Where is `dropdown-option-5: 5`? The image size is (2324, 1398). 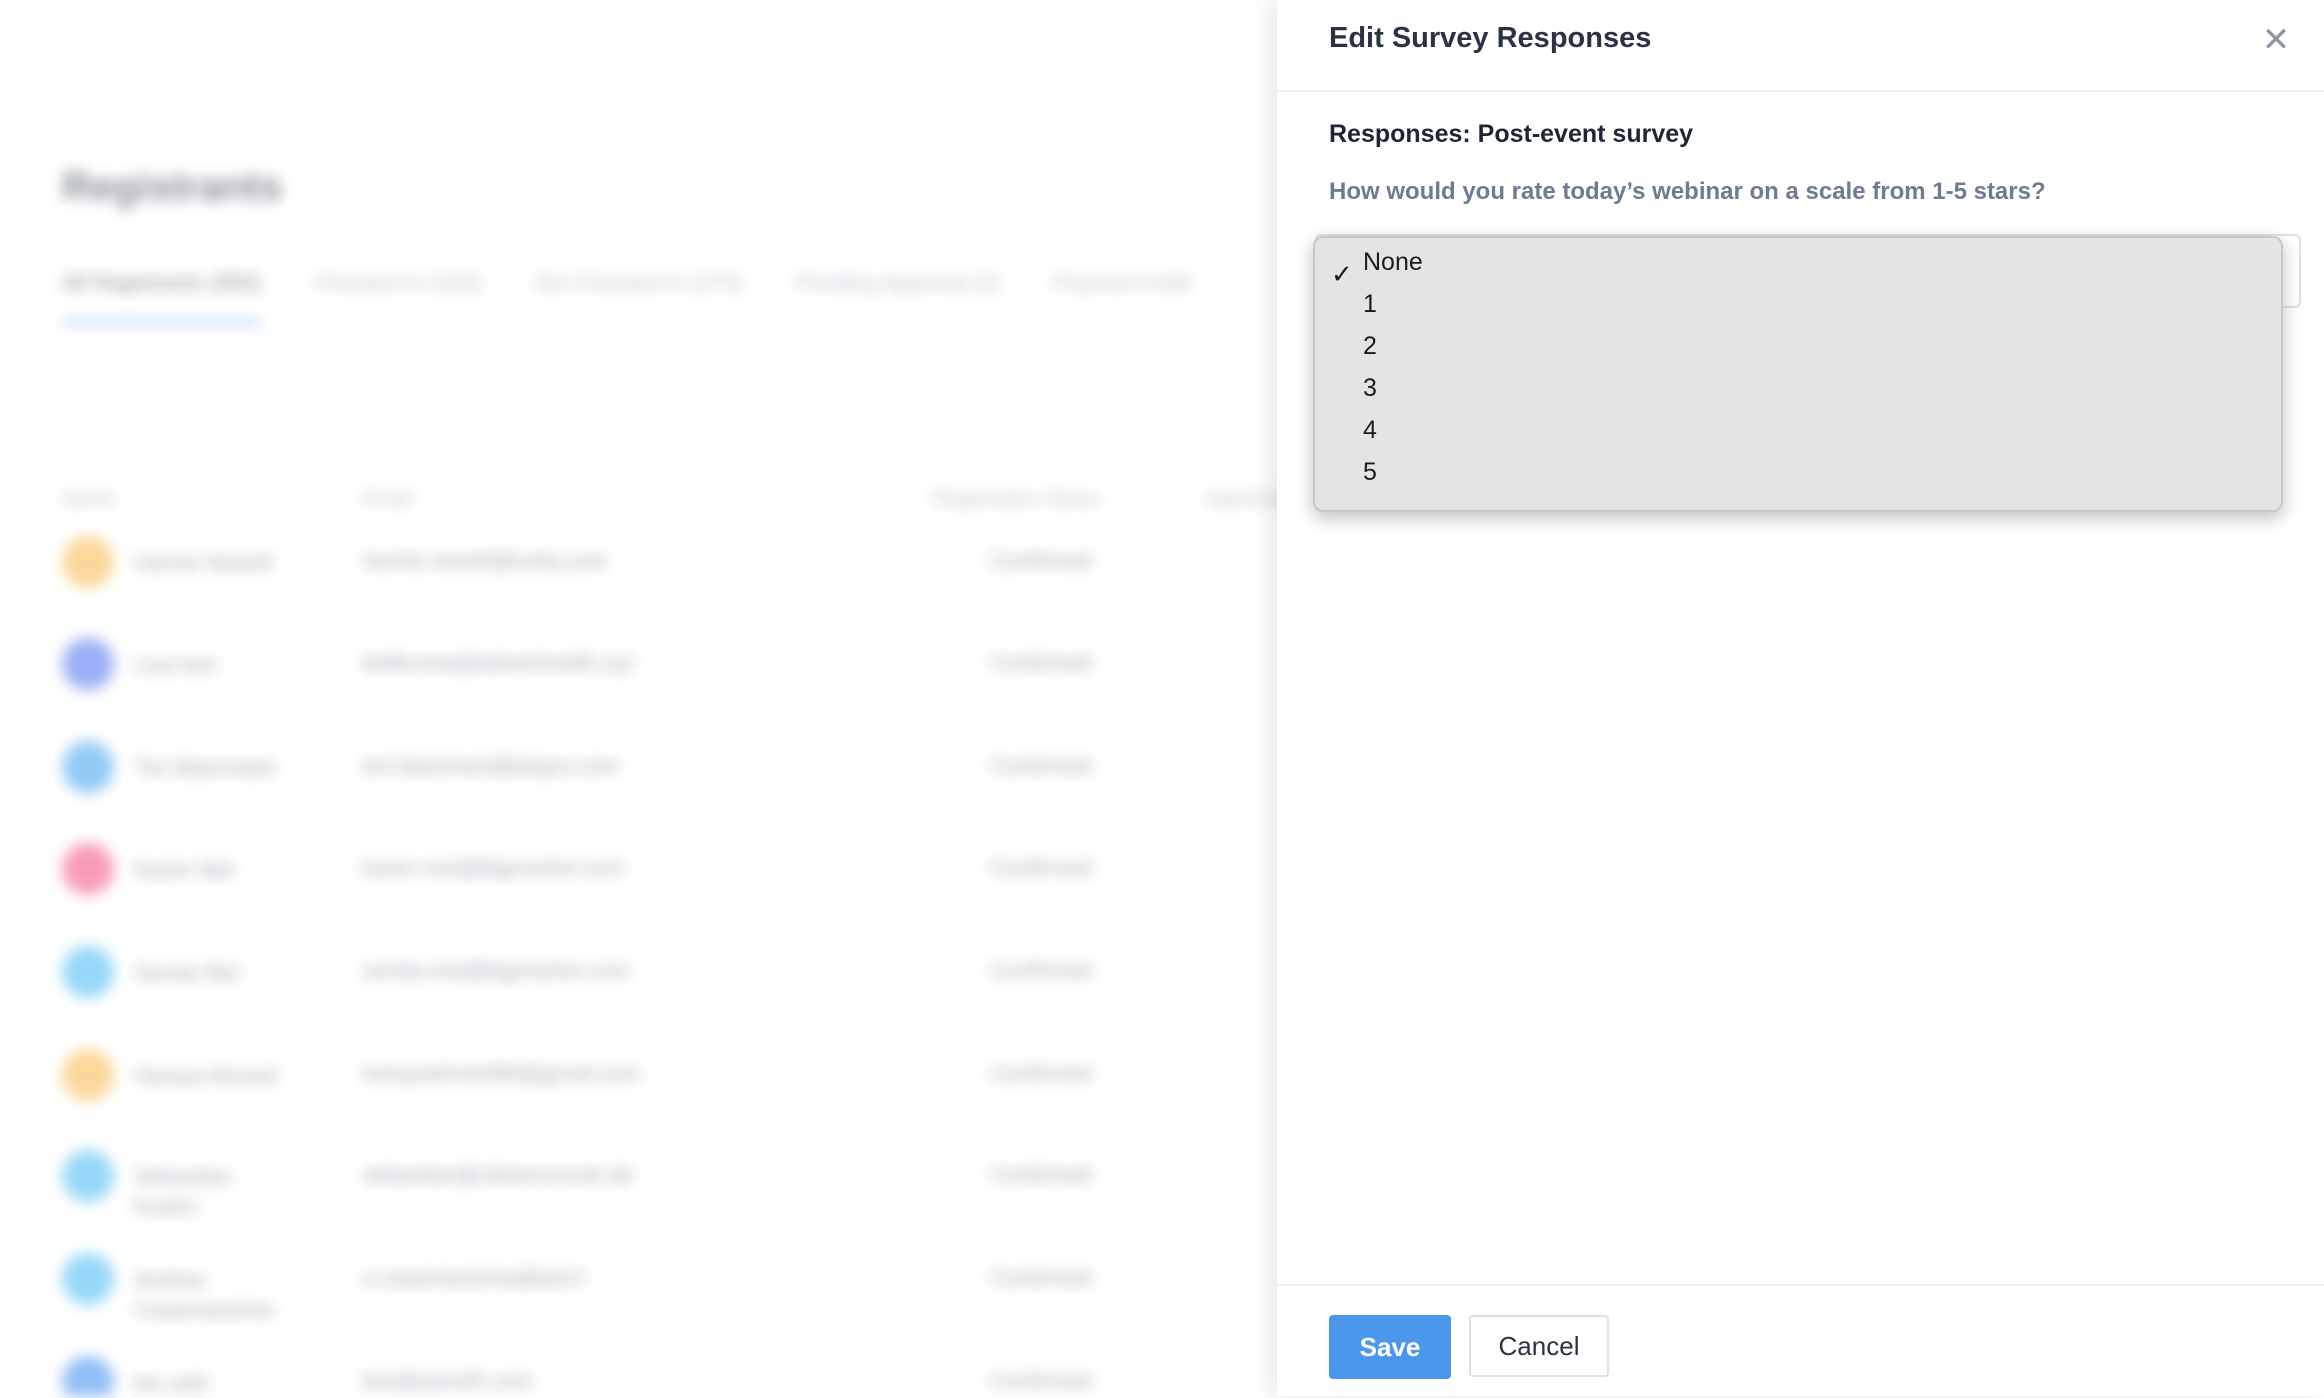 dropdown-option-5: 5 is located at coordinates (1803, 472).